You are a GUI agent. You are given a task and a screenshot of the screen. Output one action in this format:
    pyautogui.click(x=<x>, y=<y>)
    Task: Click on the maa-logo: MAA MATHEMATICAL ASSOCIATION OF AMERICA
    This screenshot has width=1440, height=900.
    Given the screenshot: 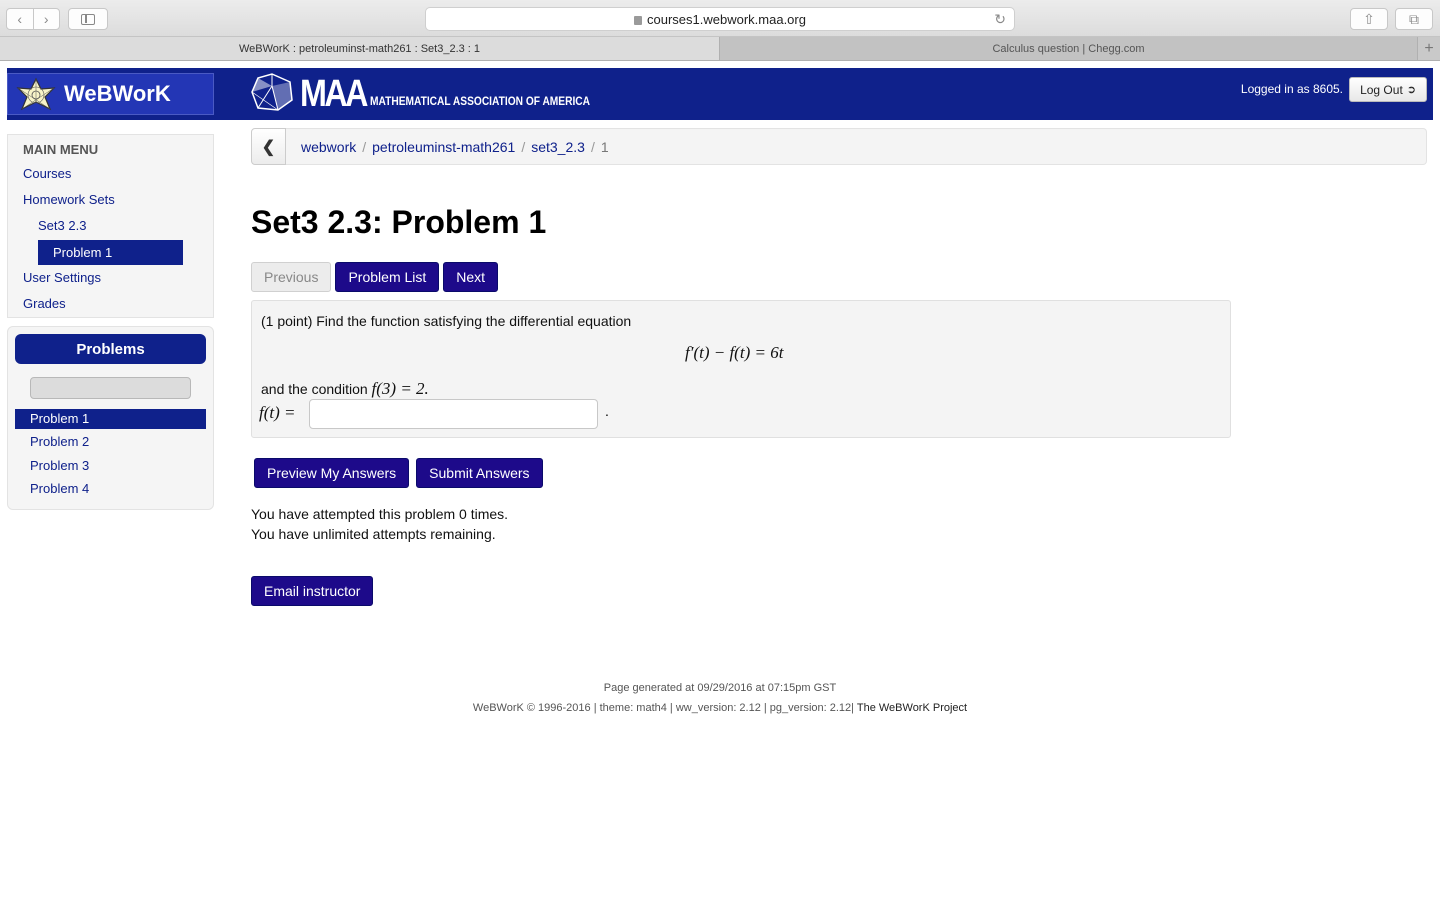 What is the action you would take?
    pyautogui.click(x=439, y=93)
    